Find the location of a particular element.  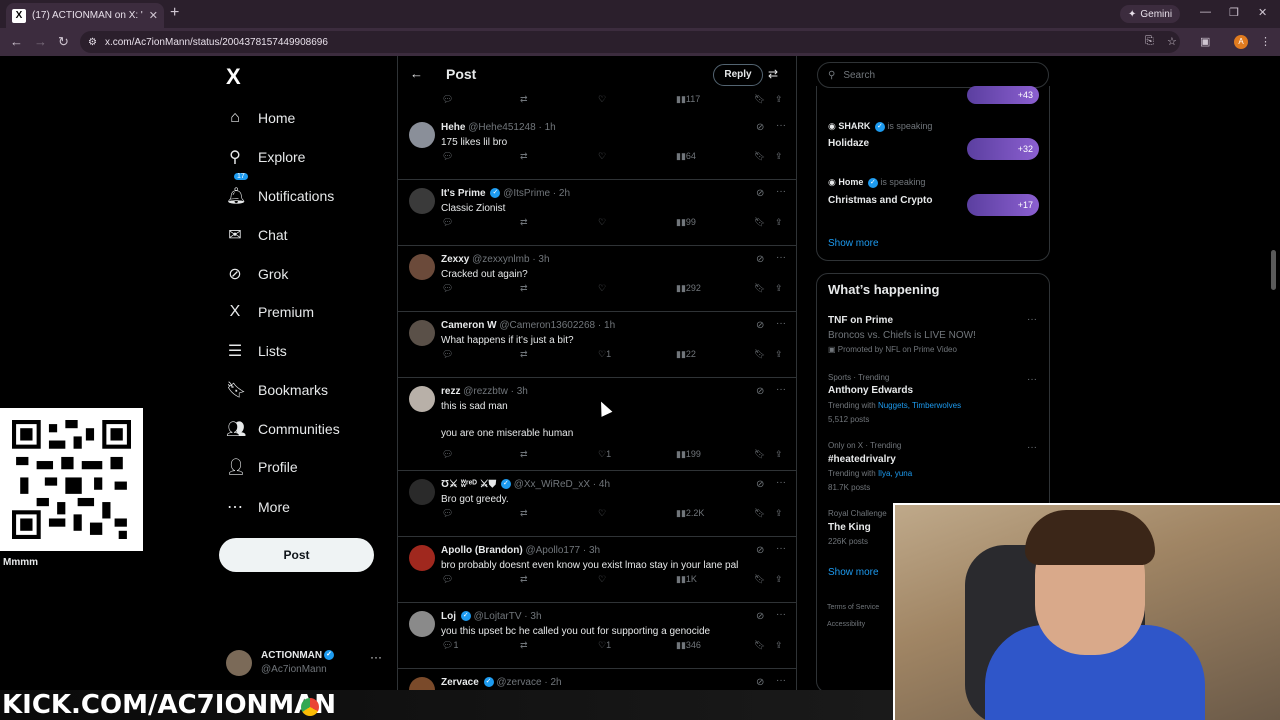

space-title: Christmas and Crypto is located at coordinates (880, 200).